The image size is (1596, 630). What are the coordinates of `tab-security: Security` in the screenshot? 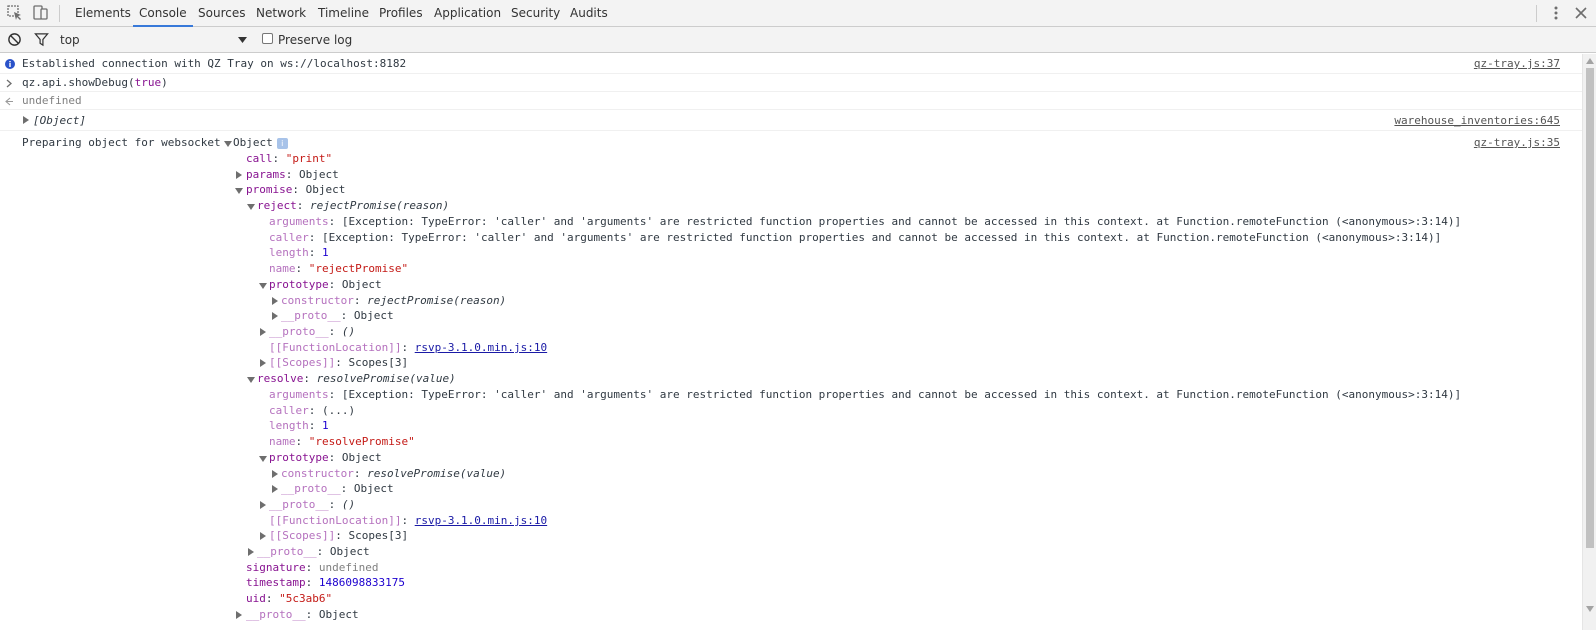 It's located at (535, 13).